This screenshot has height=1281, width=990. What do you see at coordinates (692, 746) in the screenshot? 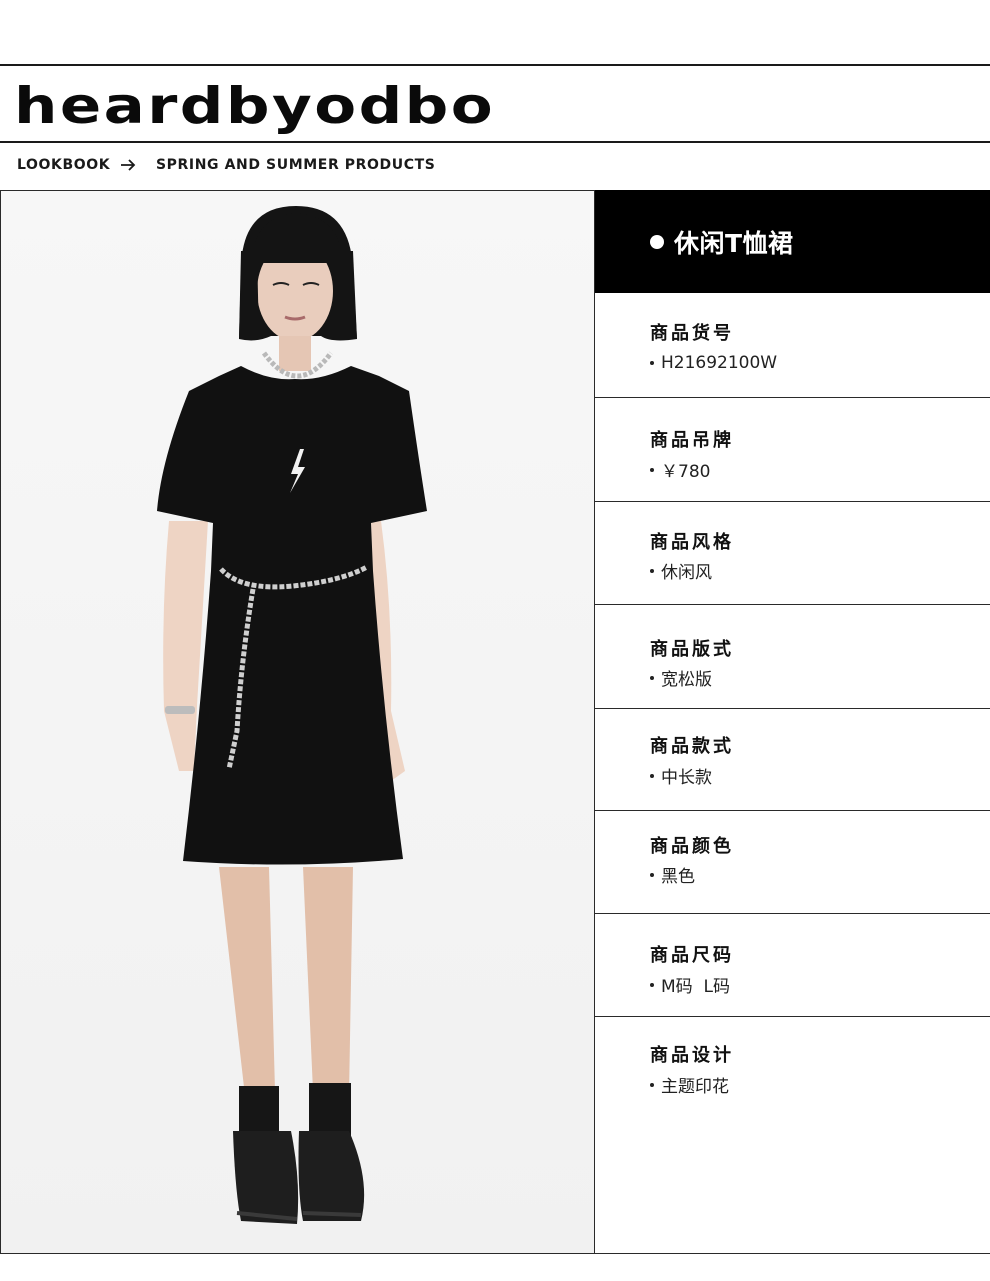
I see `attribute-label: 商品款式` at bounding box center [692, 746].